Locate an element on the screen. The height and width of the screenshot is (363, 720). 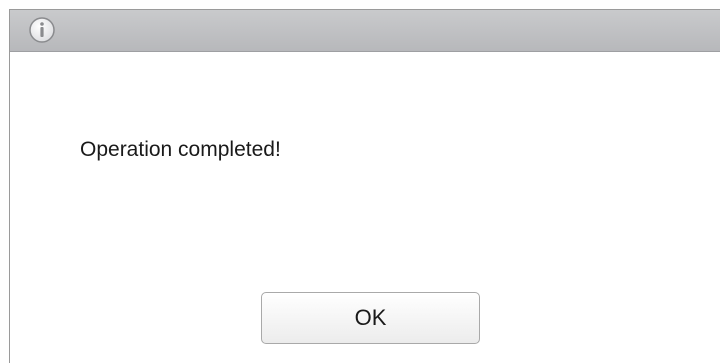
ok-button: OK is located at coordinates (370, 318).